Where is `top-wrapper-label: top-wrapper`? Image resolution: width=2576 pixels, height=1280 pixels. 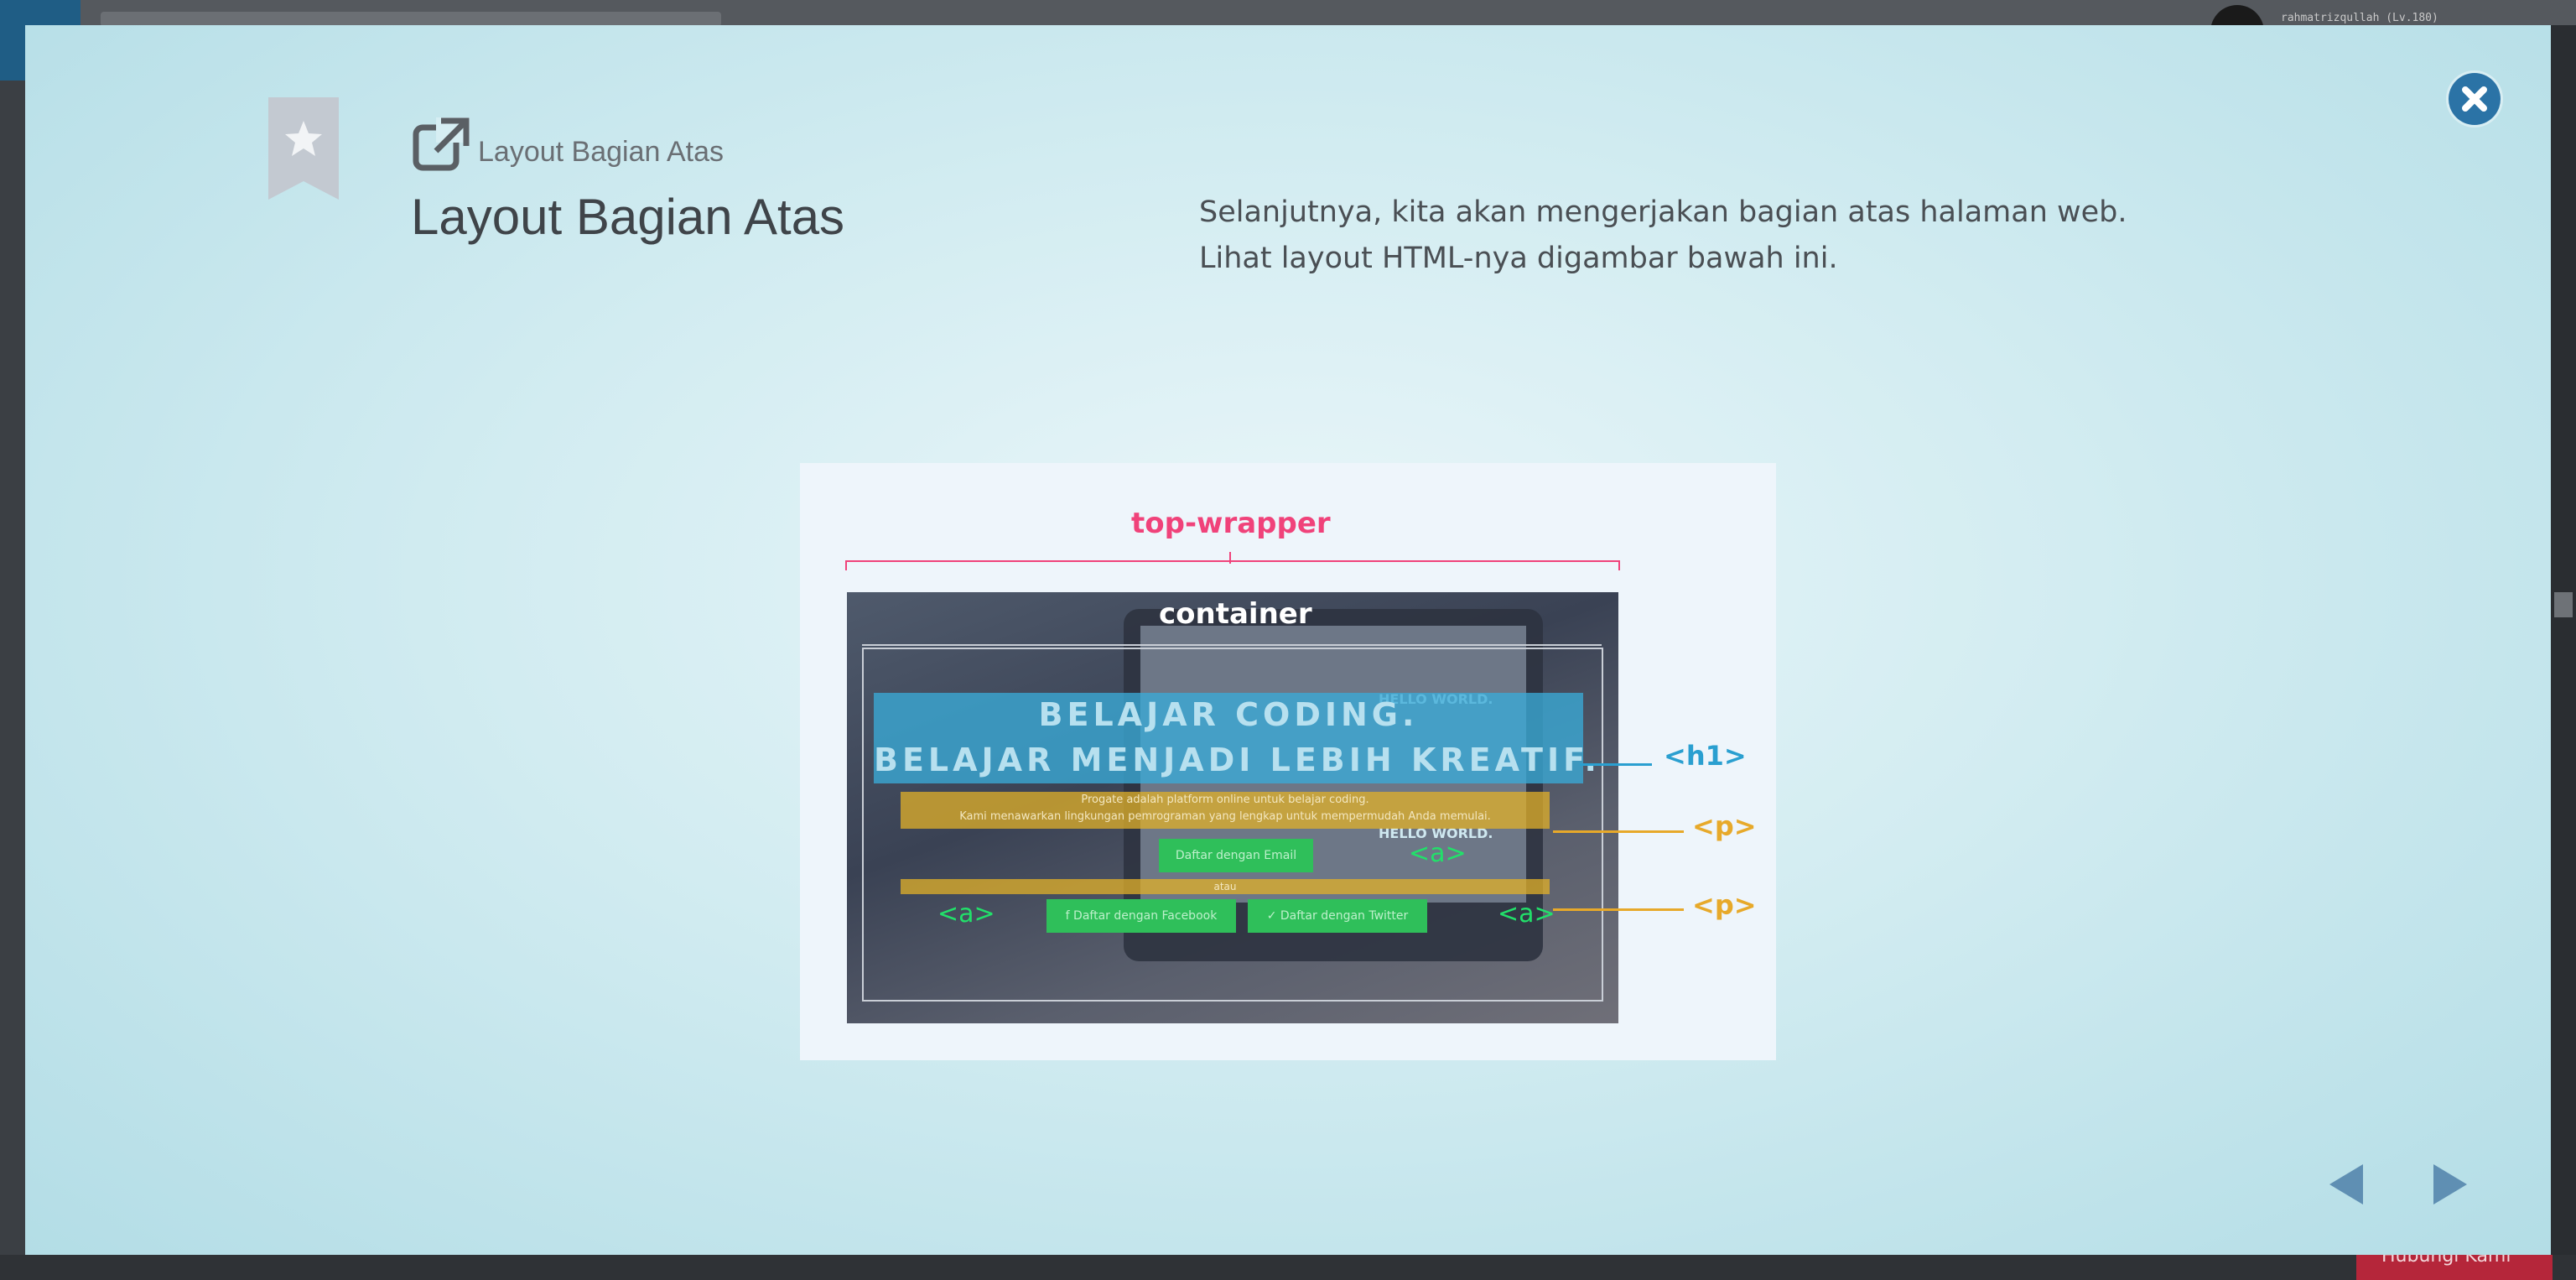
top-wrapper-label: top-wrapper is located at coordinates (1231, 523).